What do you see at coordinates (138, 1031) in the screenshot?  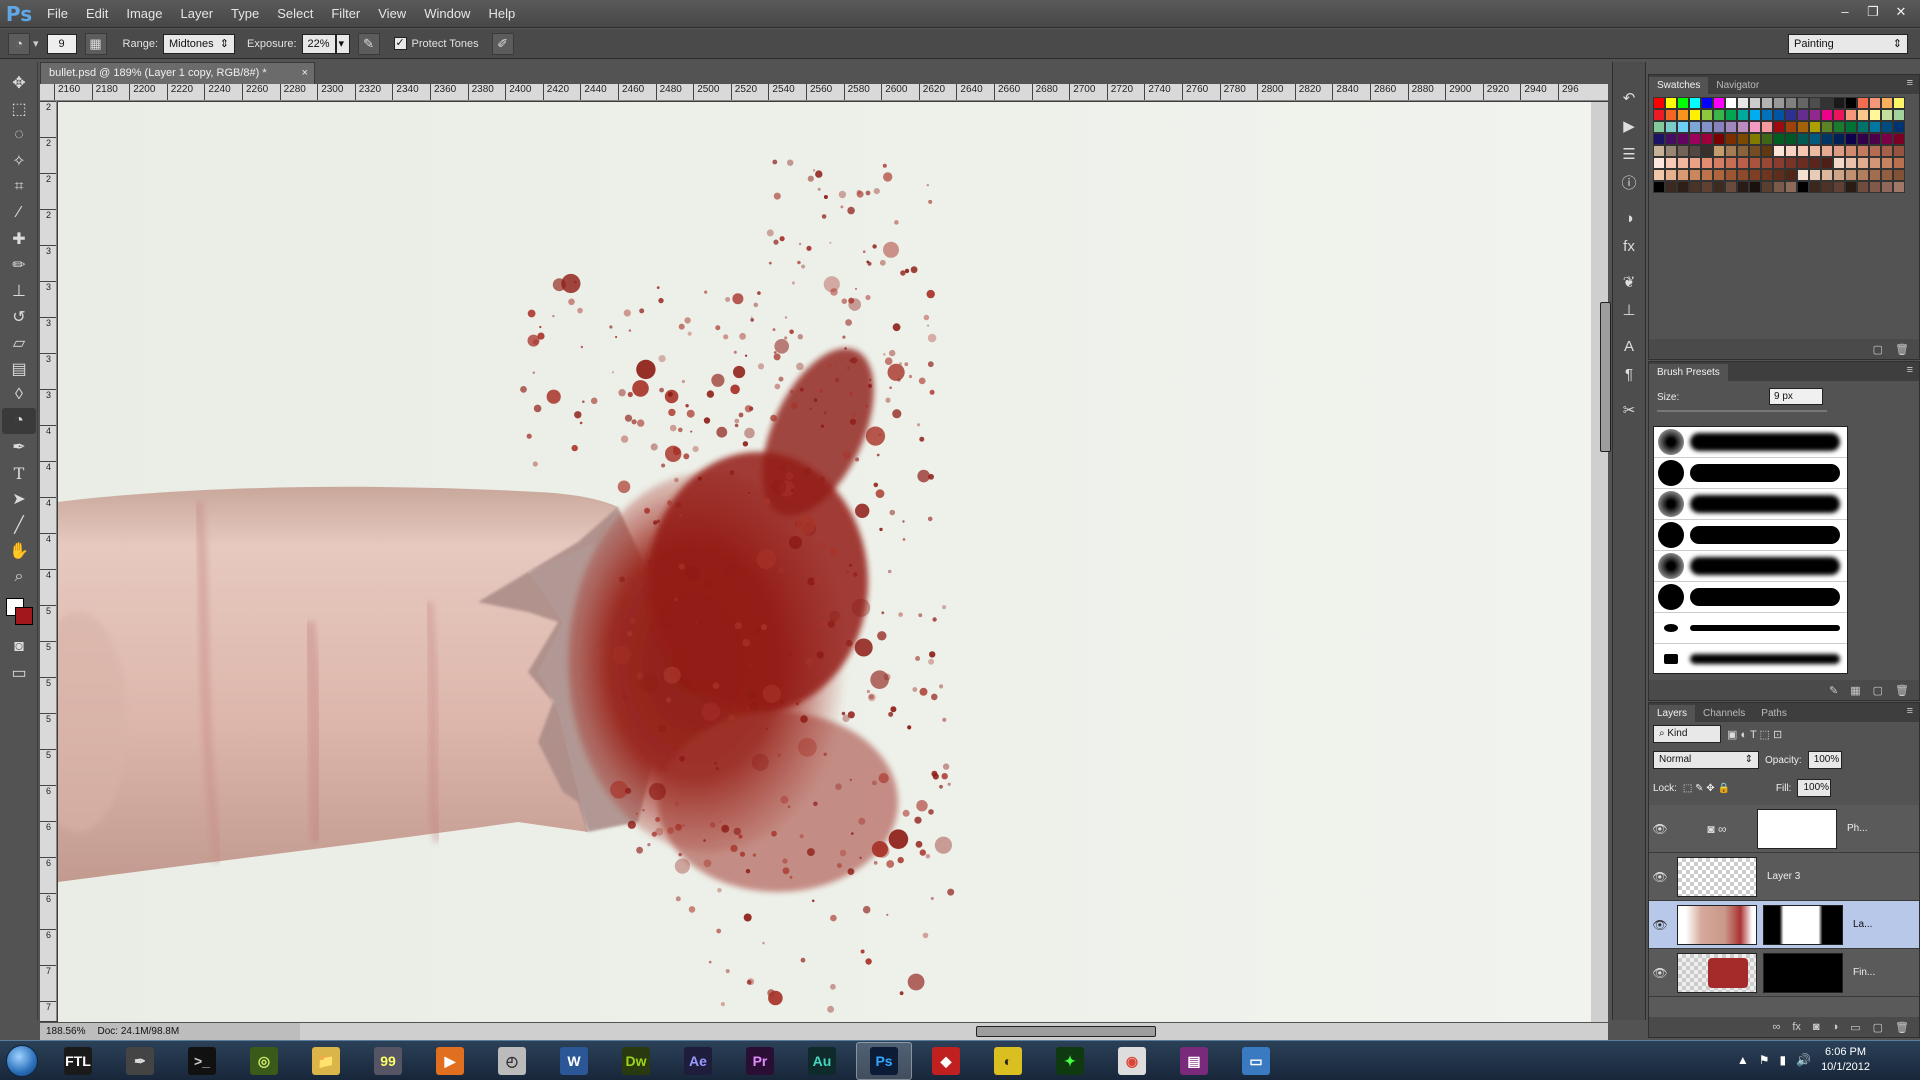 I see `doc-info: Doc: 24.1M/98.8M` at bounding box center [138, 1031].